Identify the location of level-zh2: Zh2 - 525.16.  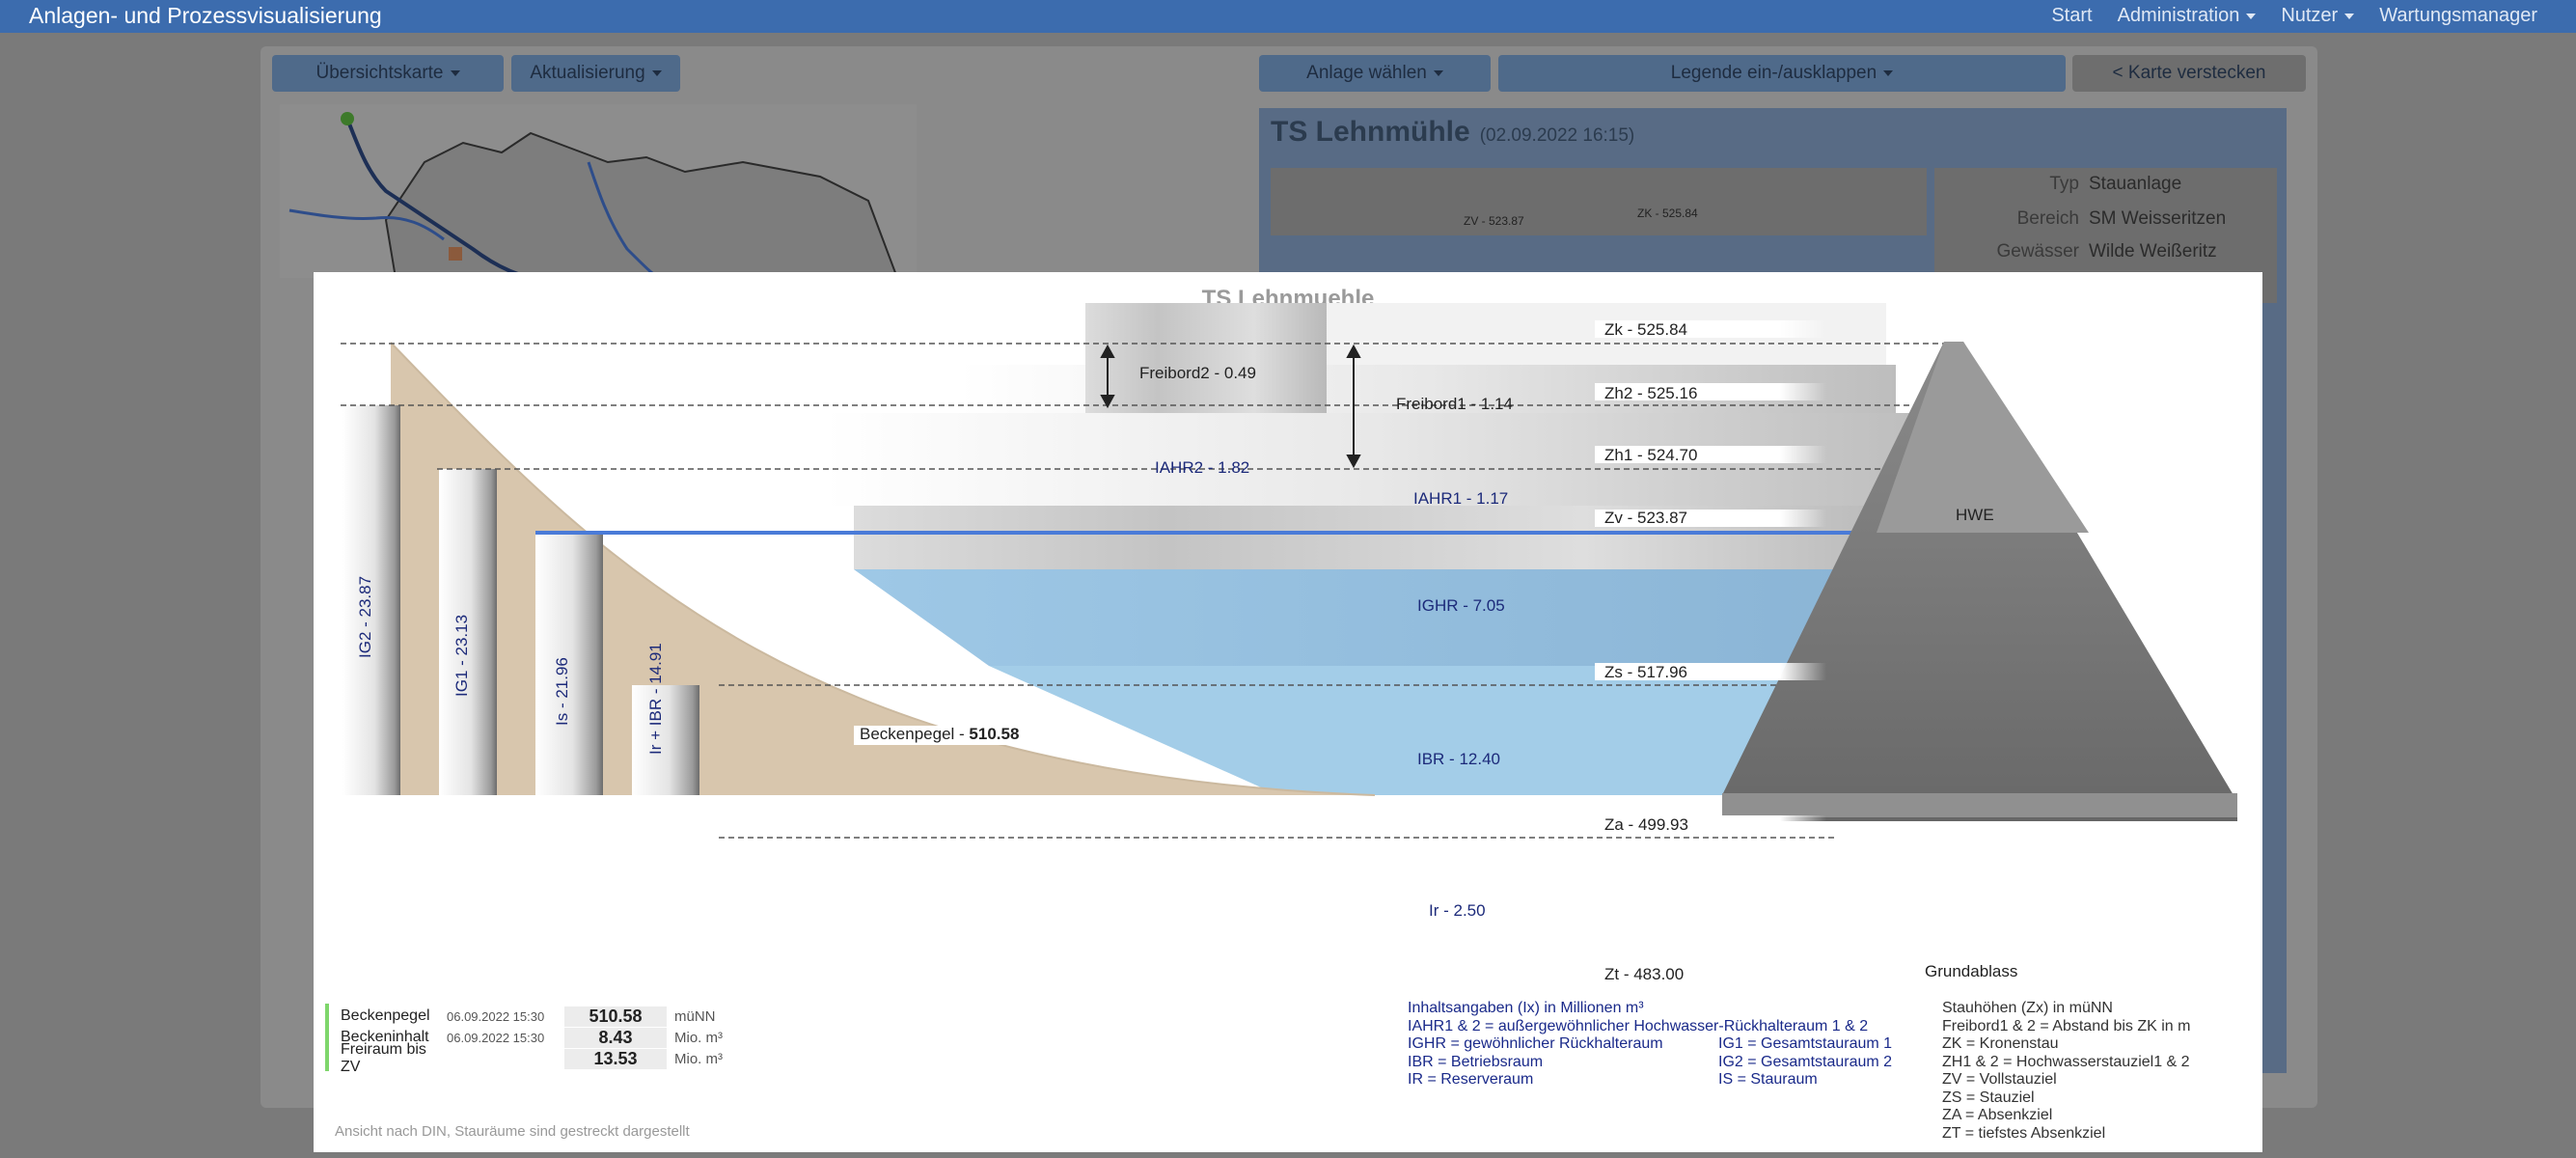
(1651, 393).